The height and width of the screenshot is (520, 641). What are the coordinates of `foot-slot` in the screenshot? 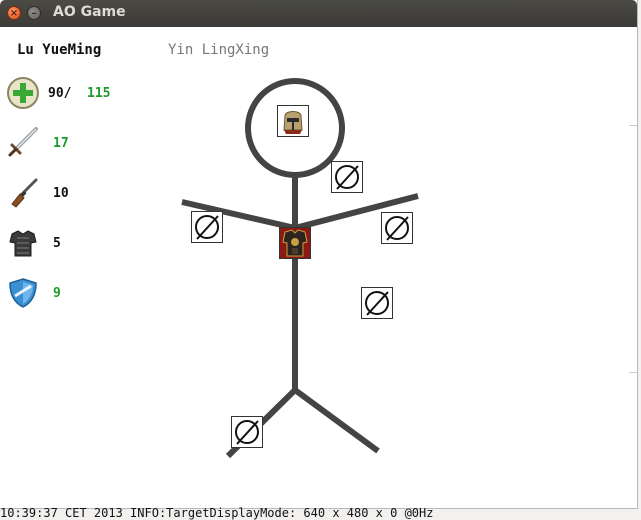 It's located at (247, 432).